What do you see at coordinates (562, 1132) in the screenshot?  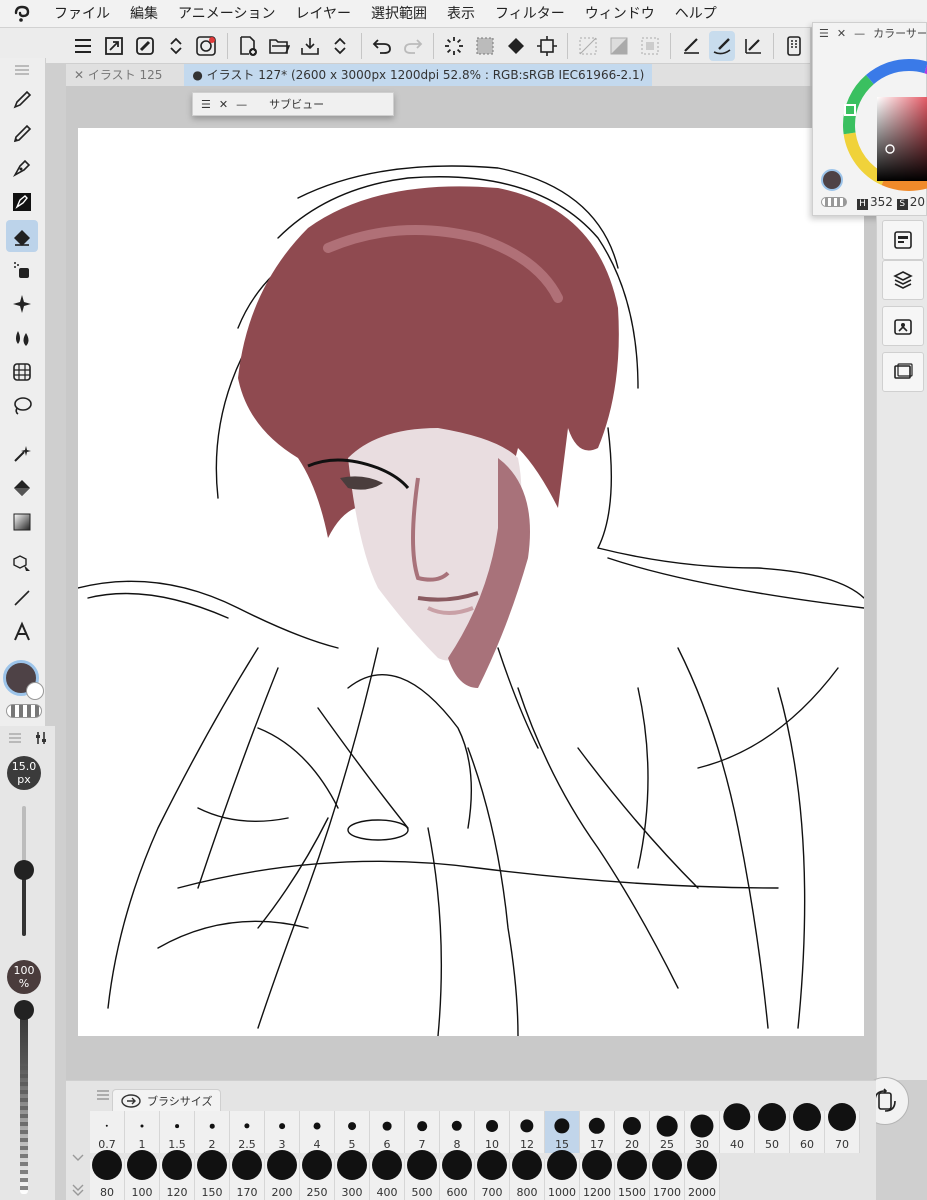 I see `brush-size-option: 15` at bounding box center [562, 1132].